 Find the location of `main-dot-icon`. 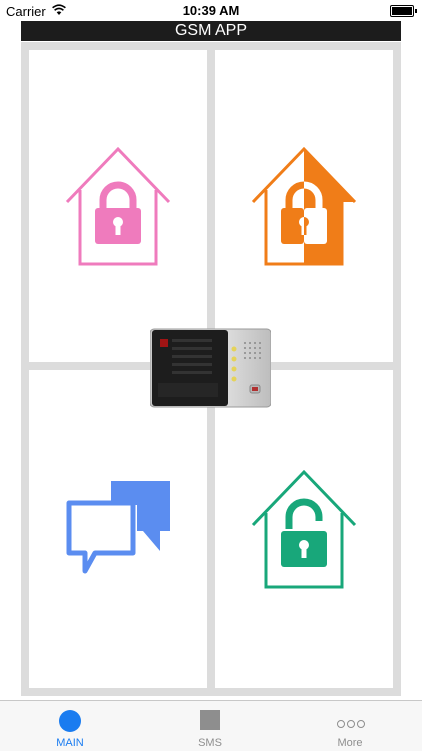

main-dot-icon is located at coordinates (70, 721).